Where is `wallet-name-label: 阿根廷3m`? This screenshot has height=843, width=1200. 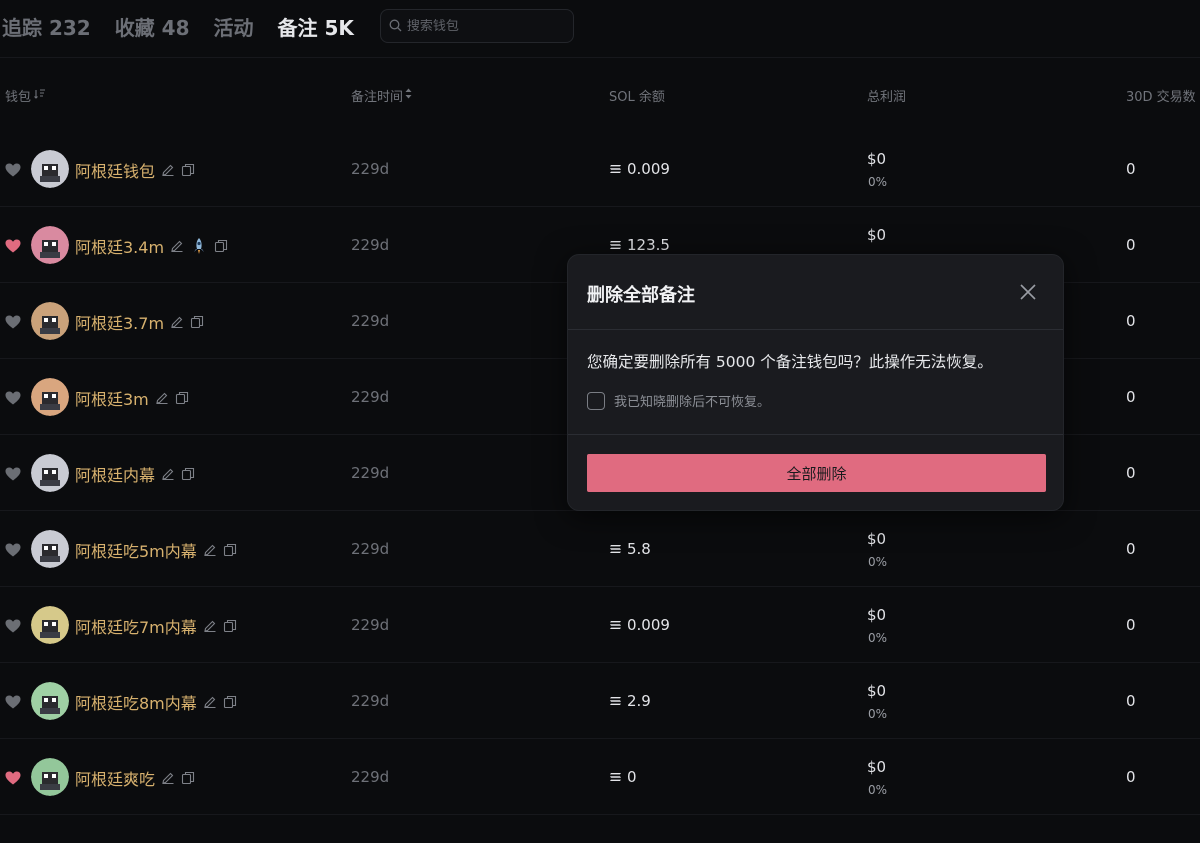
wallet-name-label: 阿根廷3m is located at coordinates (112, 399).